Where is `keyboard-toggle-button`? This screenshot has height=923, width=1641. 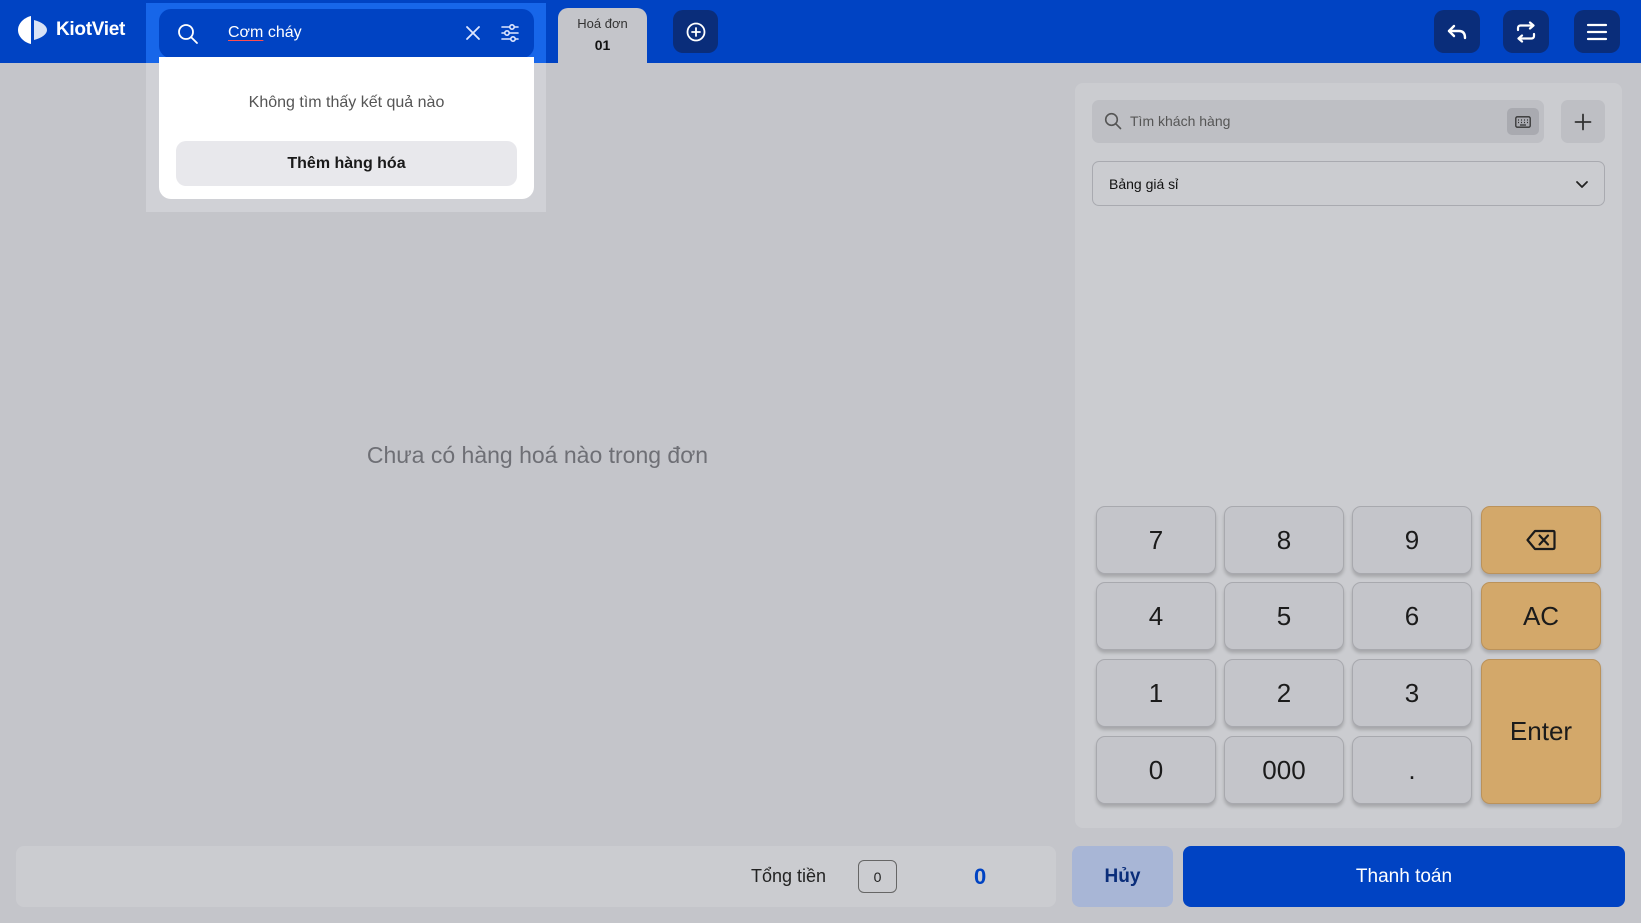 keyboard-toggle-button is located at coordinates (1523, 121).